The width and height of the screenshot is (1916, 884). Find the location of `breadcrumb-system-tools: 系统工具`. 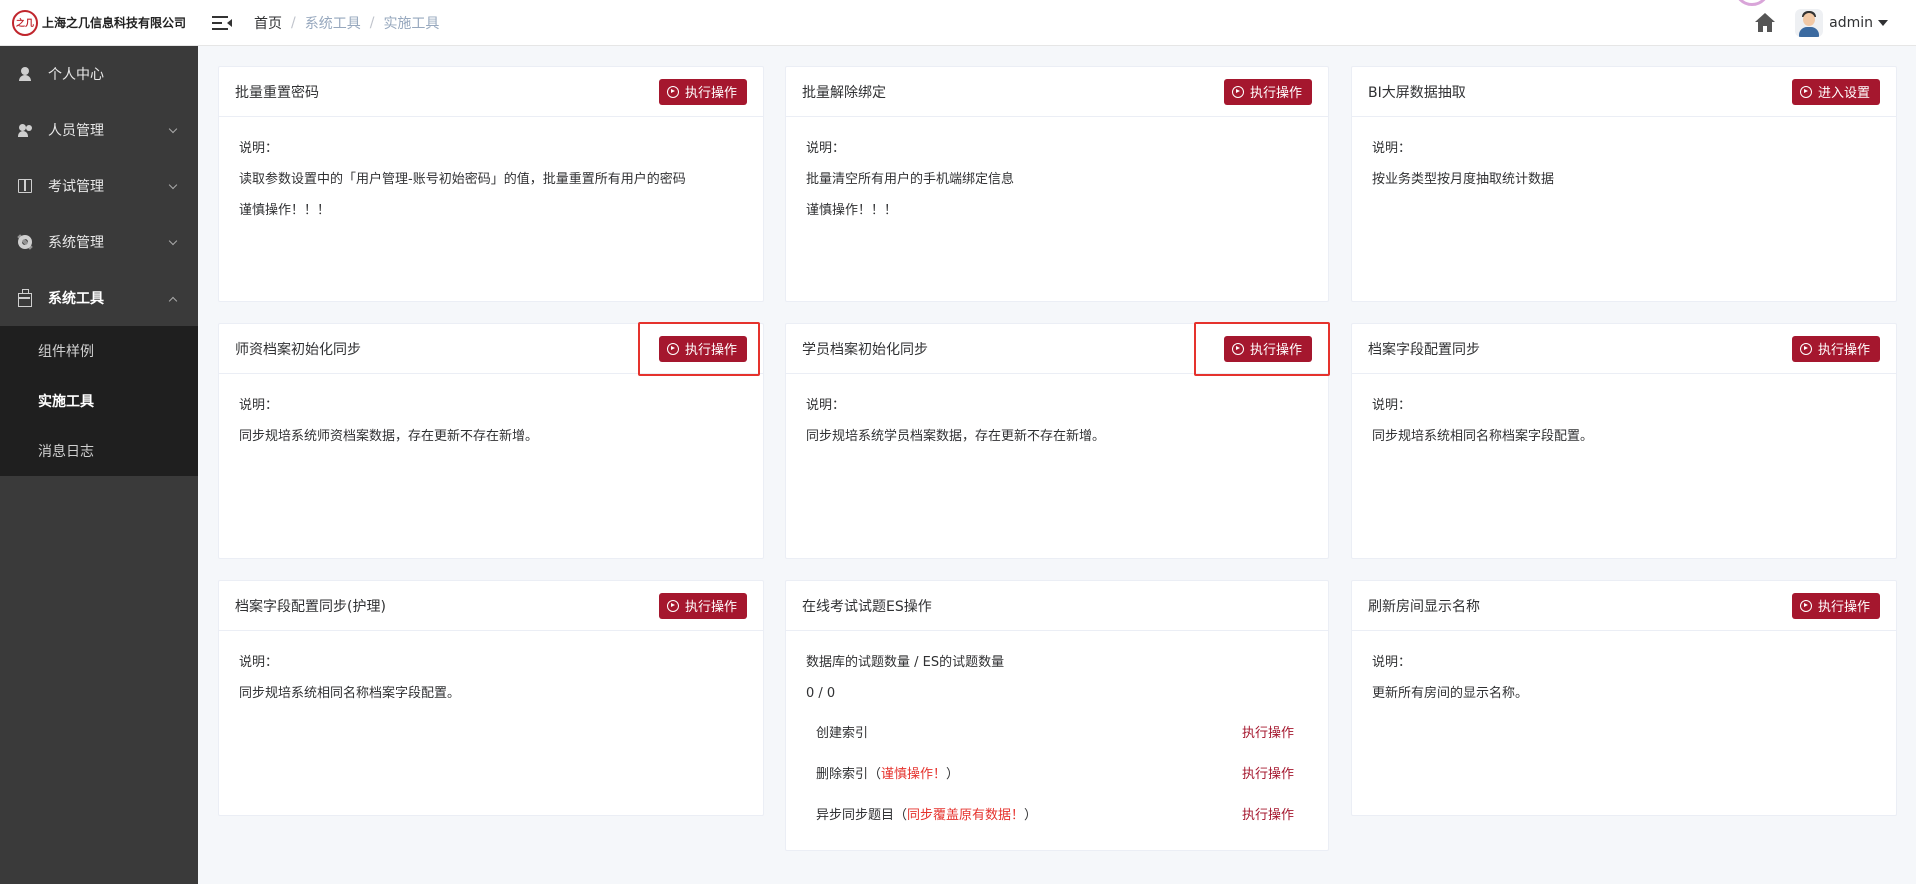

breadcrumb-system-tools: 系统工具 is located at coordinates (333, 23).